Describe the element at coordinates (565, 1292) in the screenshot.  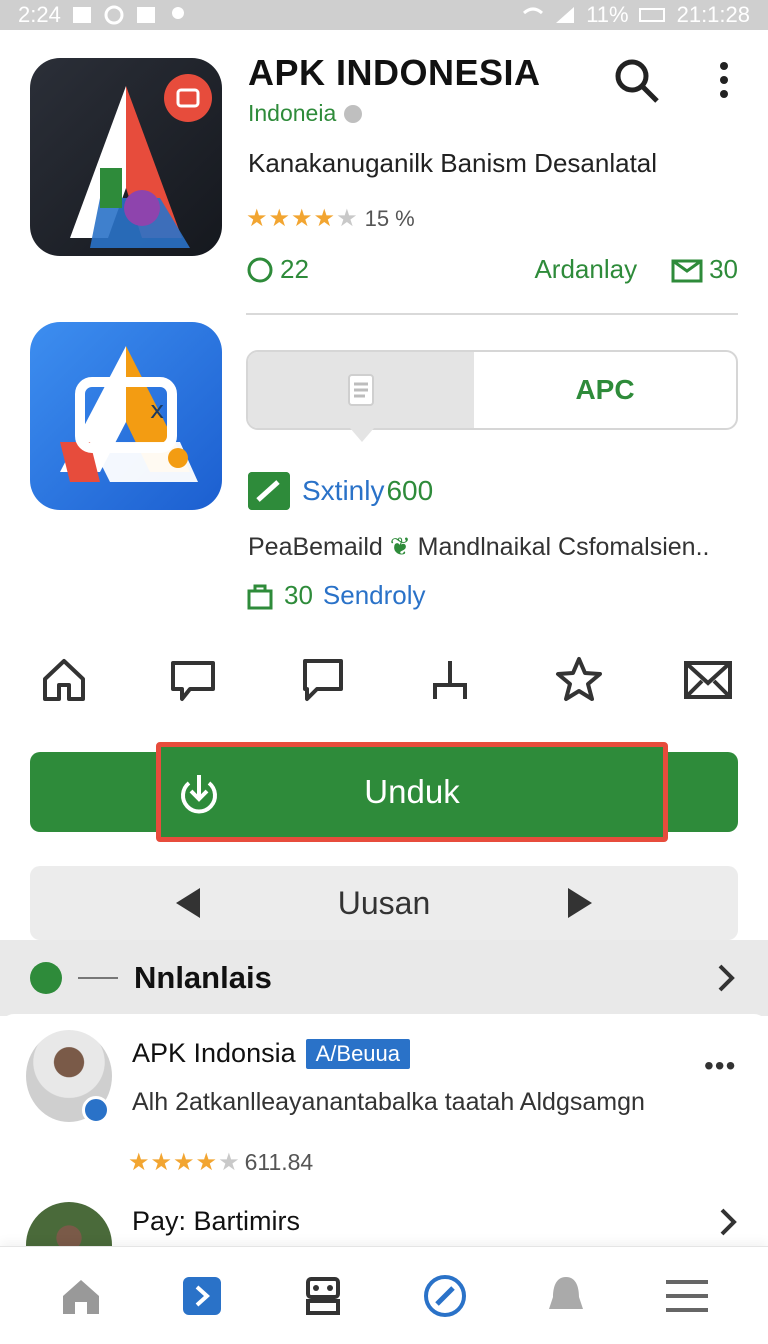
I see `bell-icon` at that location.